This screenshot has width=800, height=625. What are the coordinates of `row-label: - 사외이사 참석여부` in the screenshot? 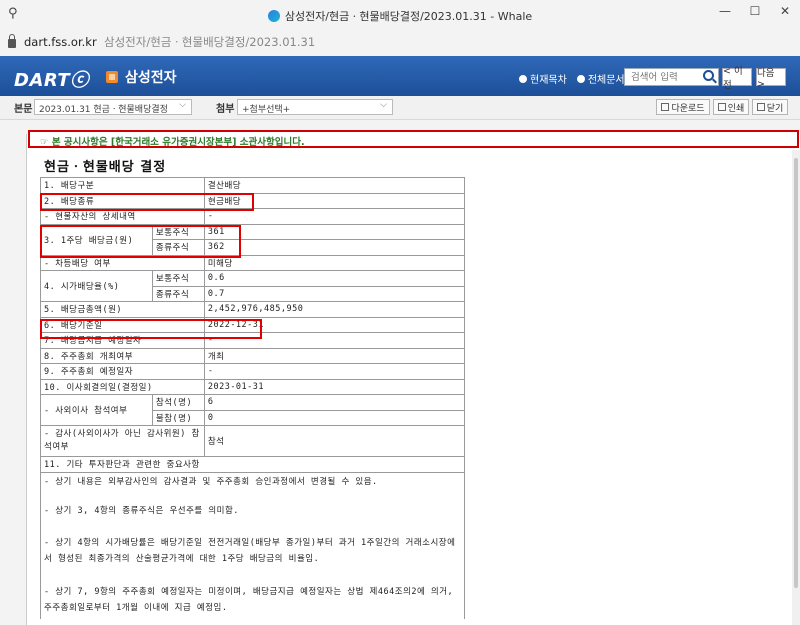 It's located at (96, 410).